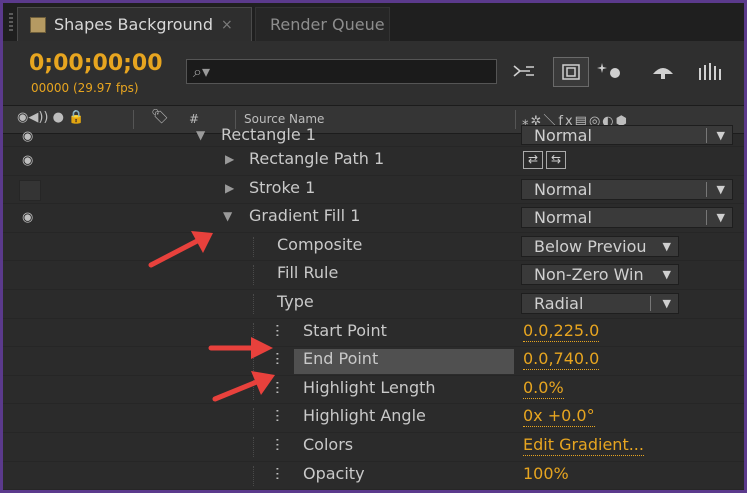 Image resolution: width=747 pixels, height=493 pixels. What do you see at coordinates (51, 117) in the screenshot?
I see `av-features-icons: ◉◀)) ● 🔒` at bounding box center [51, 117].